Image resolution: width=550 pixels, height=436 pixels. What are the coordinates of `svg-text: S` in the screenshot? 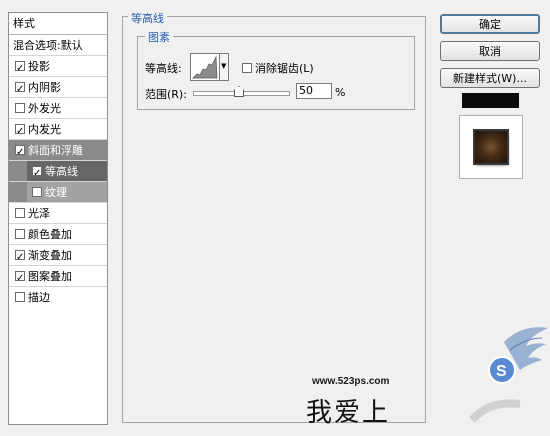 It's located at (501, 371).